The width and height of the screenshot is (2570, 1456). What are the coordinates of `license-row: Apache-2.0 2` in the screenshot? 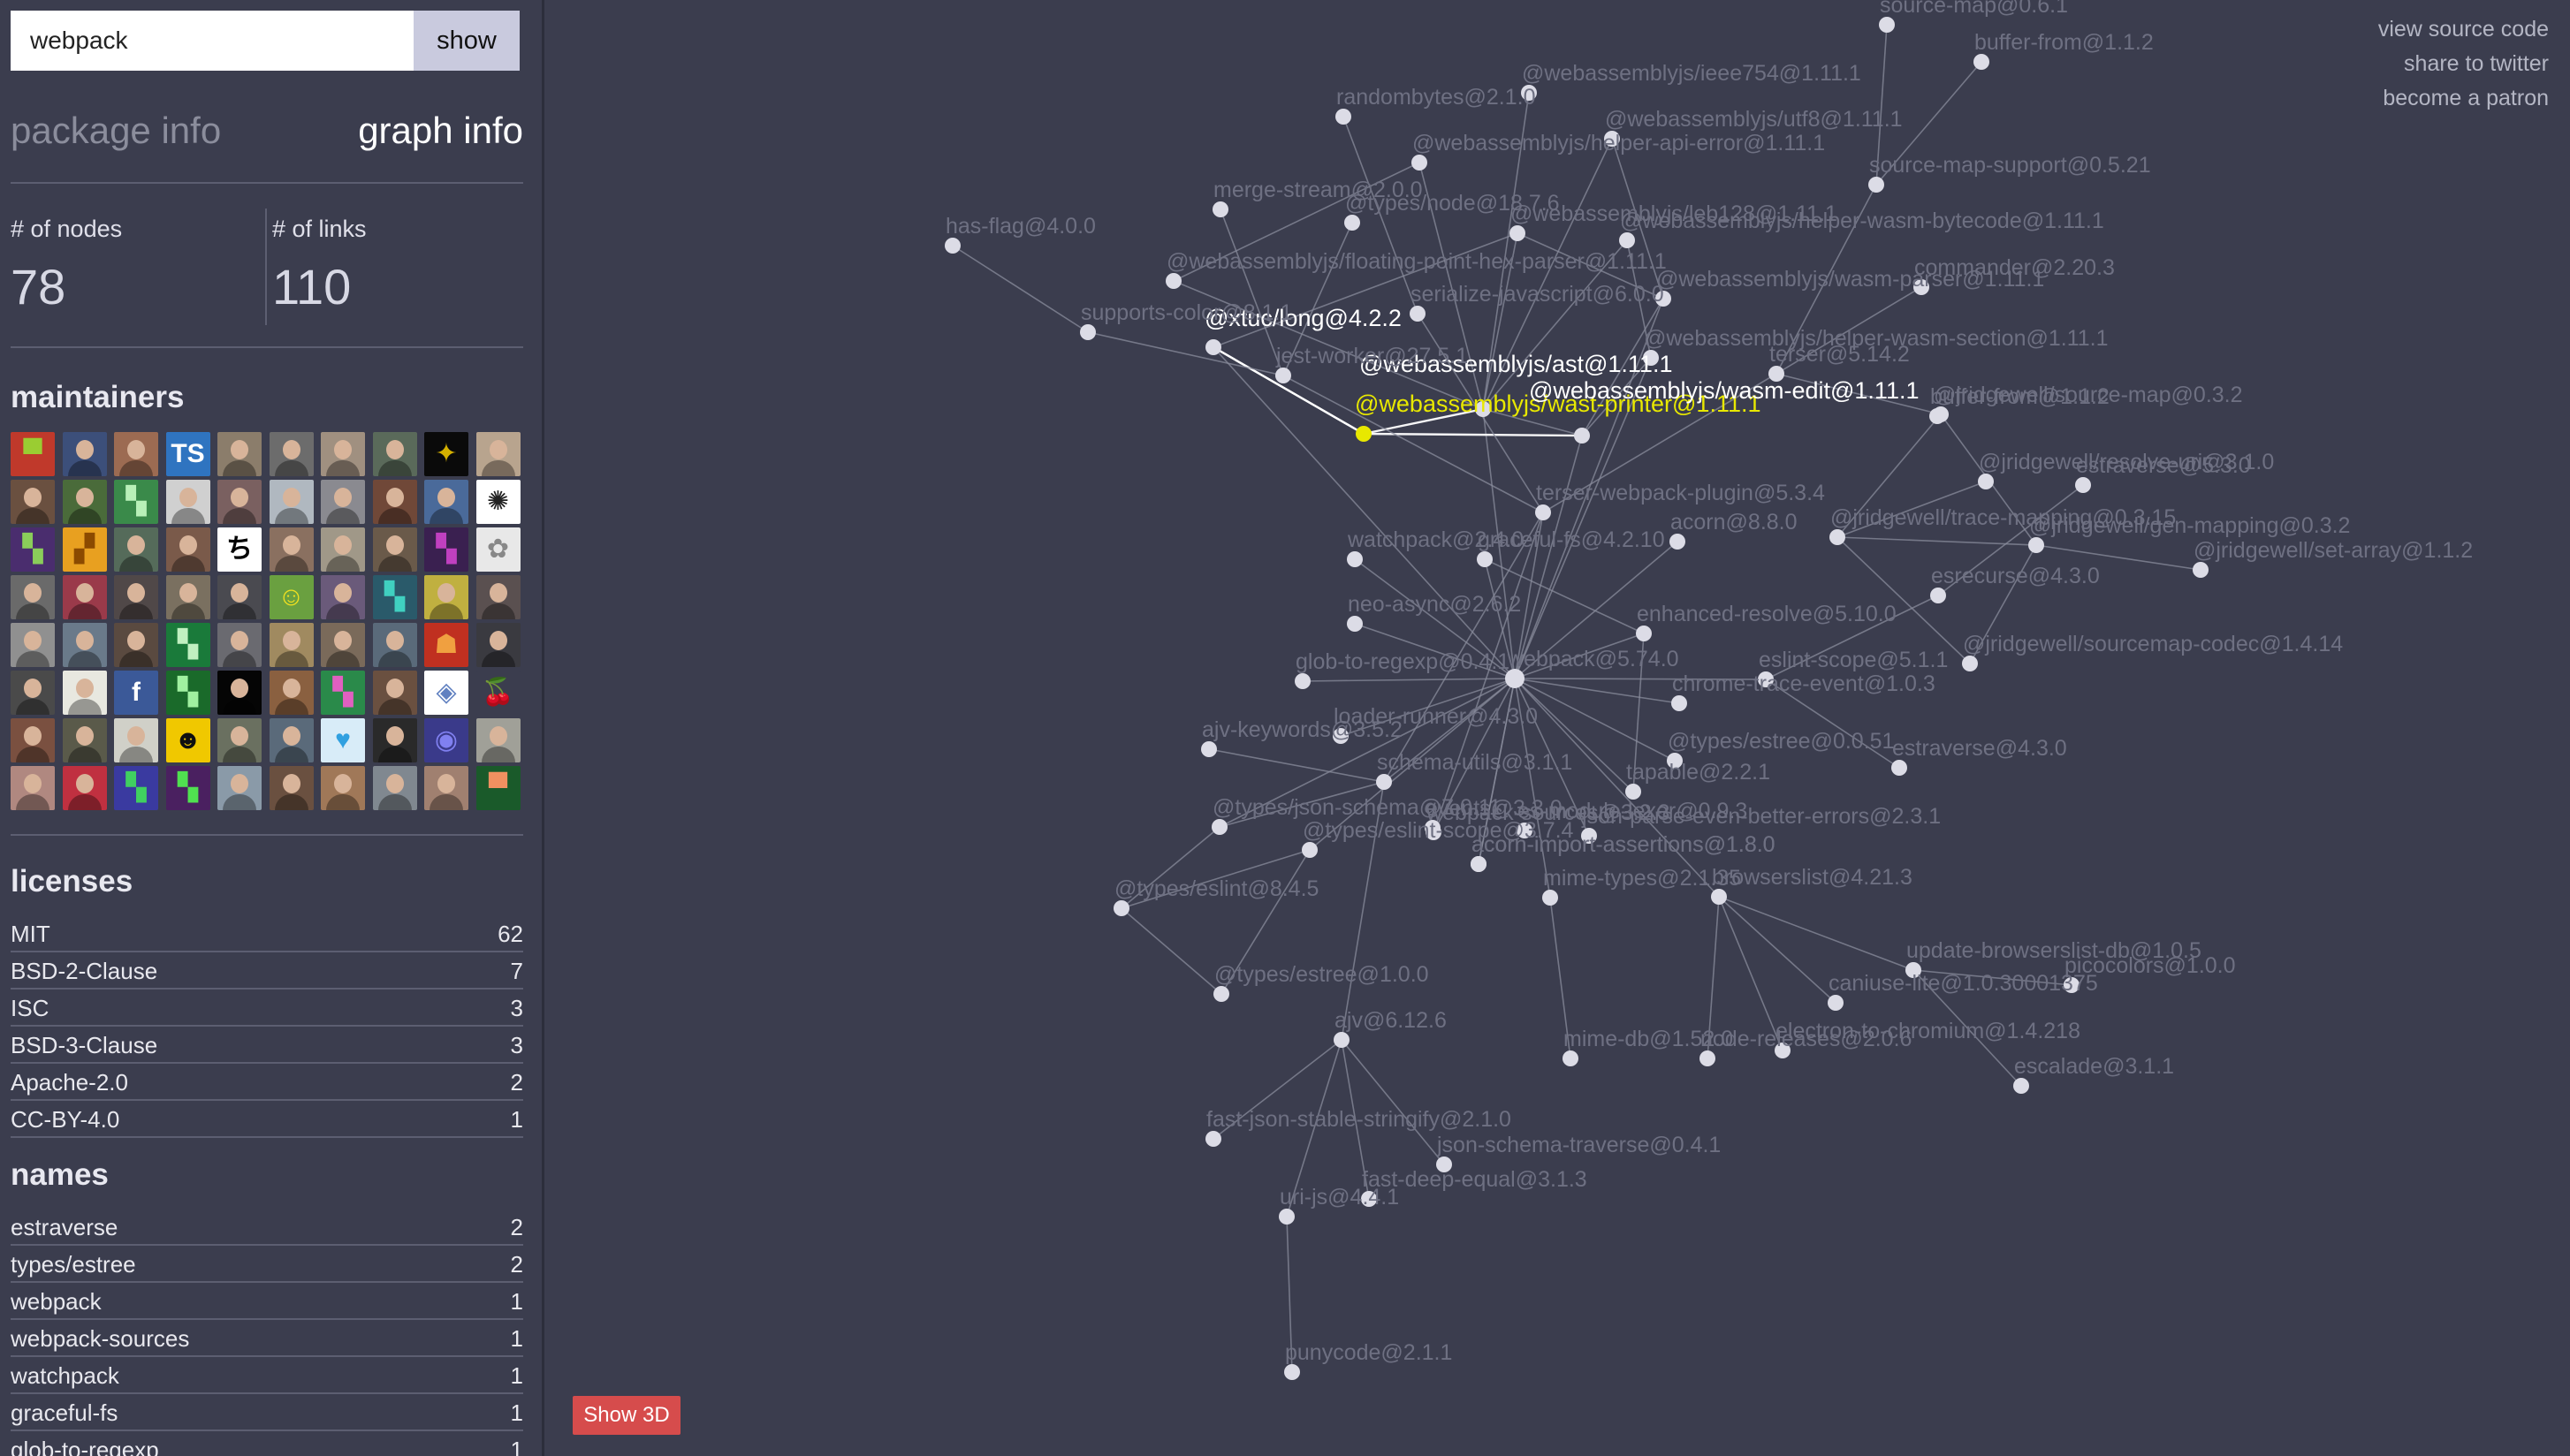 It's located at (267, 1082).